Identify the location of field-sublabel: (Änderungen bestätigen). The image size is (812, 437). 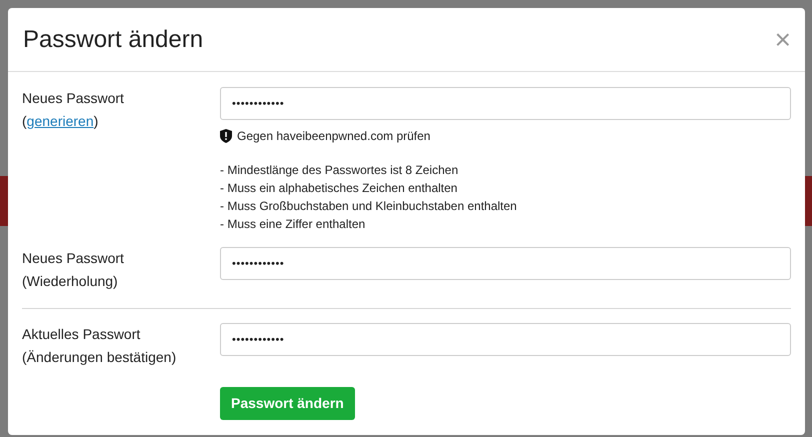
(99, 357).